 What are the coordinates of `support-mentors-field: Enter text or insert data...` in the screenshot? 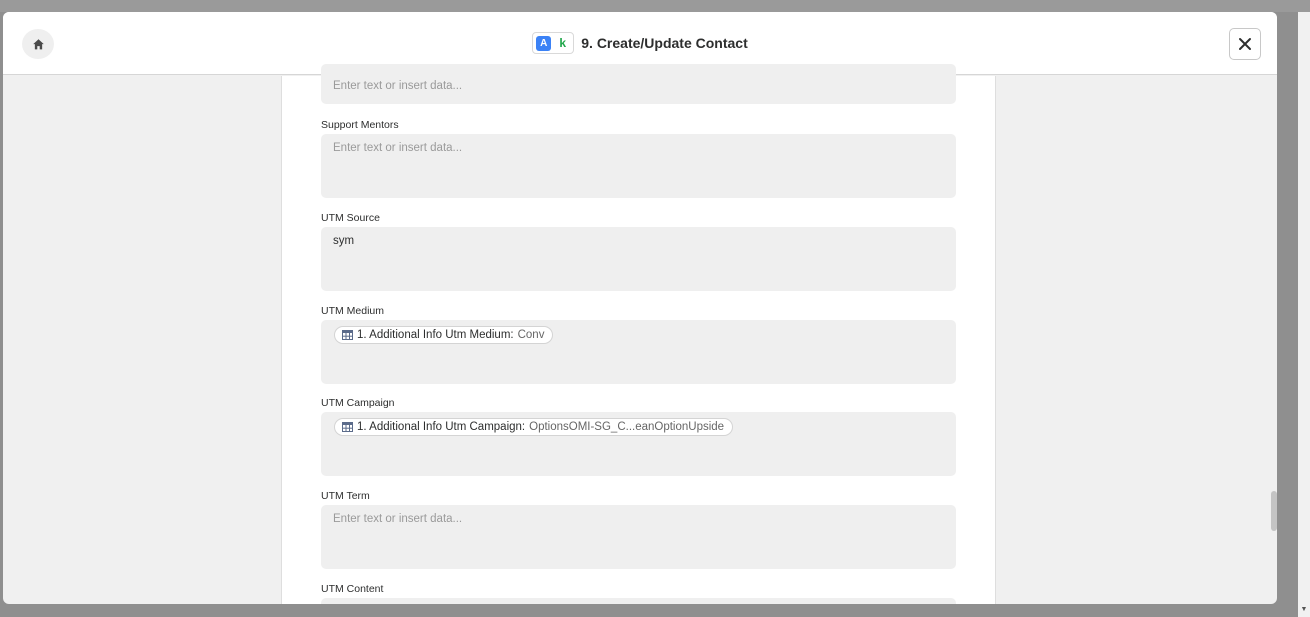 It's located at (638, 166).